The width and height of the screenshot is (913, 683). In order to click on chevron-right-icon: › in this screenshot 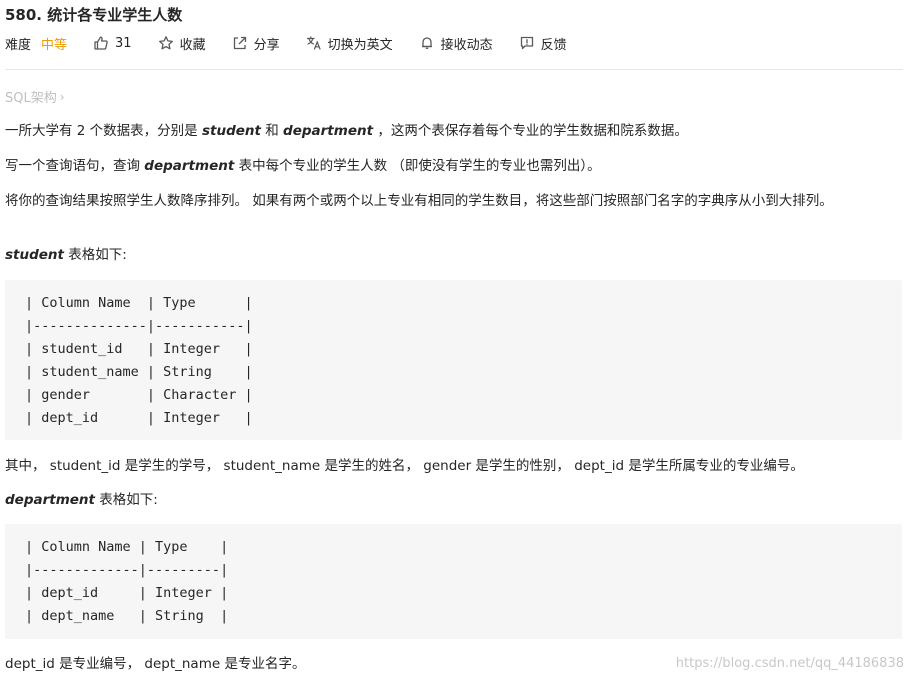, I will do `click(62, 96)`.